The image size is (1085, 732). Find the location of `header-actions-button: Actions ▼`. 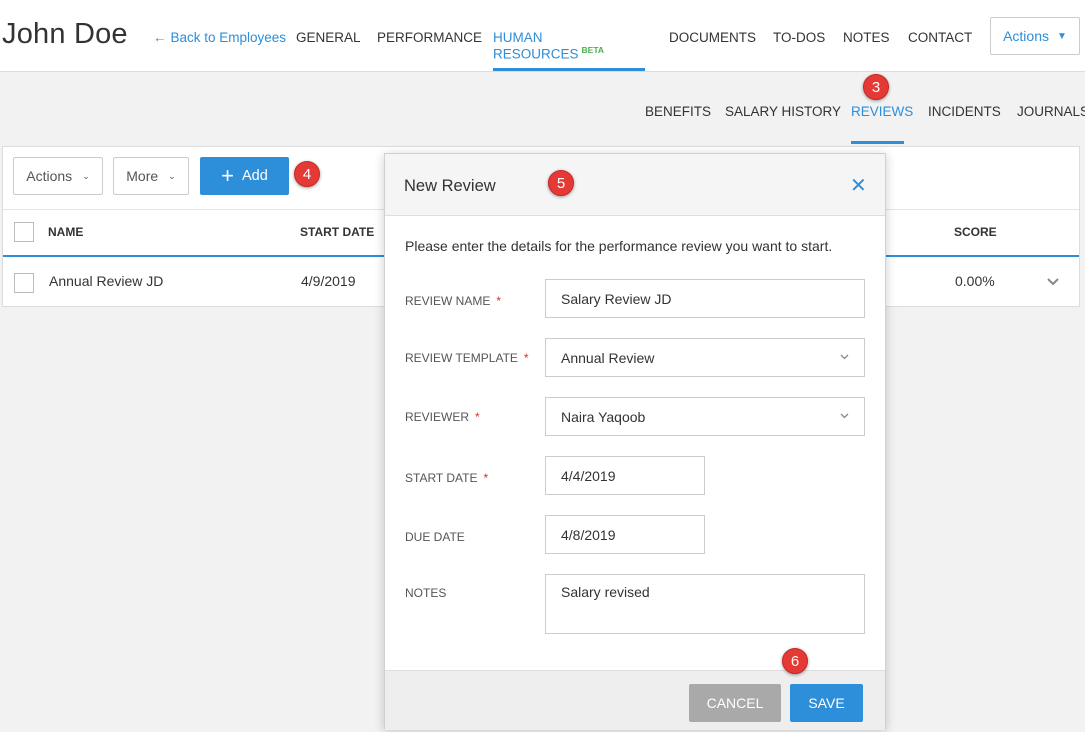

header-actions-button: Actions ▼ is located at coordinates (1035, 36).